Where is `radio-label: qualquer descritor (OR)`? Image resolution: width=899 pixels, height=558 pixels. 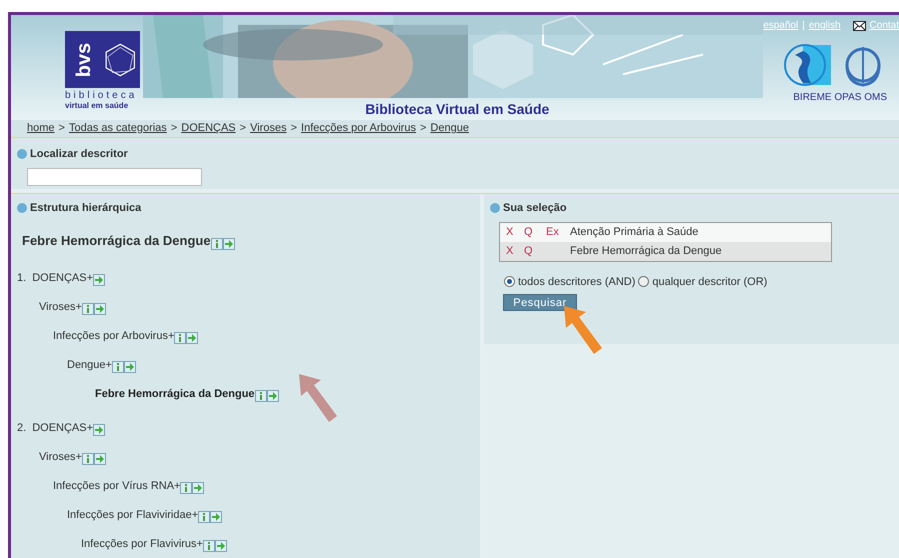 radio-label: qualquer descritor (OR) is located at coordinates (710, 282).